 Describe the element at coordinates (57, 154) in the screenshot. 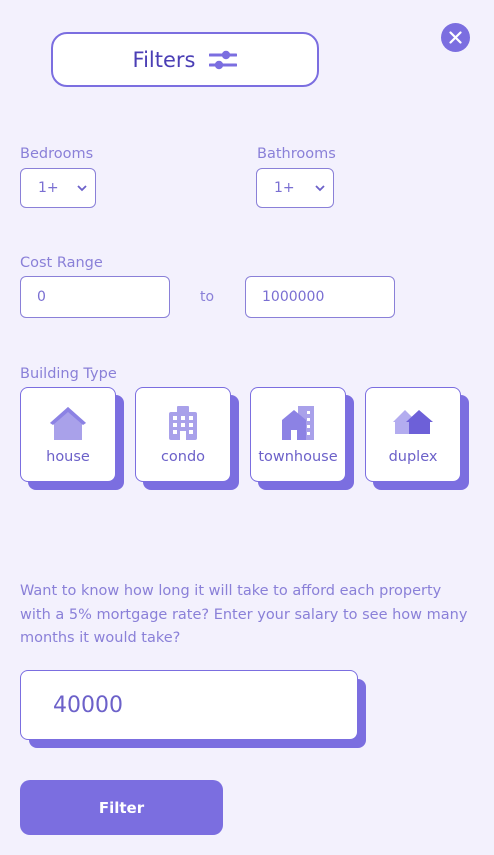

I see `bedrooms-label: Bedrooms` at that location.